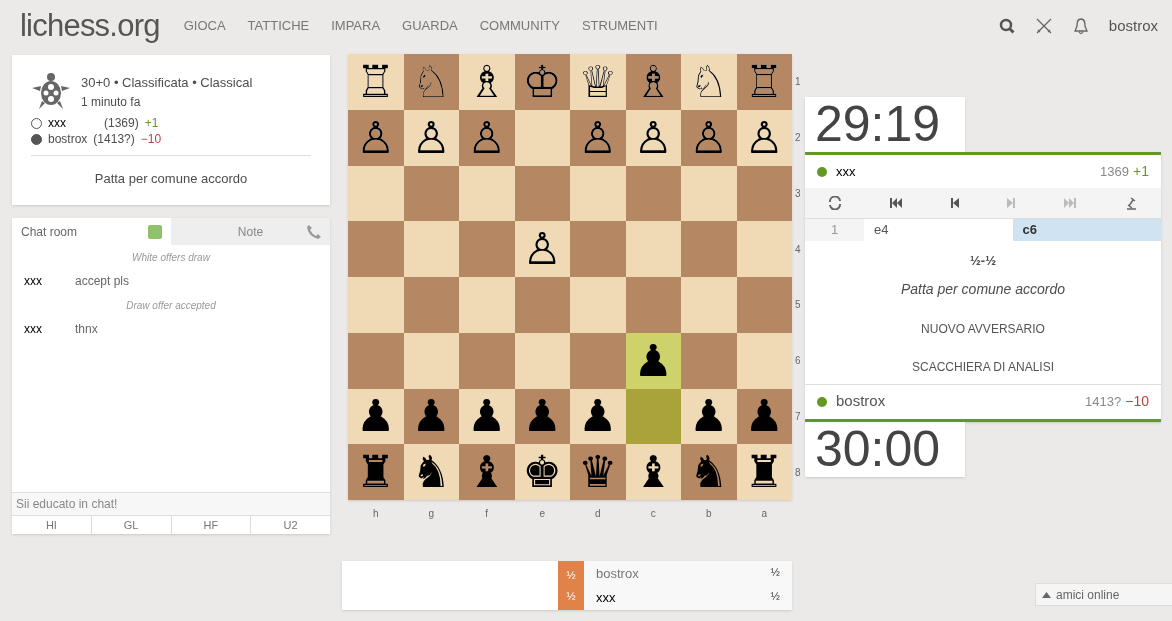 The height and width of the screenshot is (621, 1172). I want to click on board-square: ♕, so click(598, 82).